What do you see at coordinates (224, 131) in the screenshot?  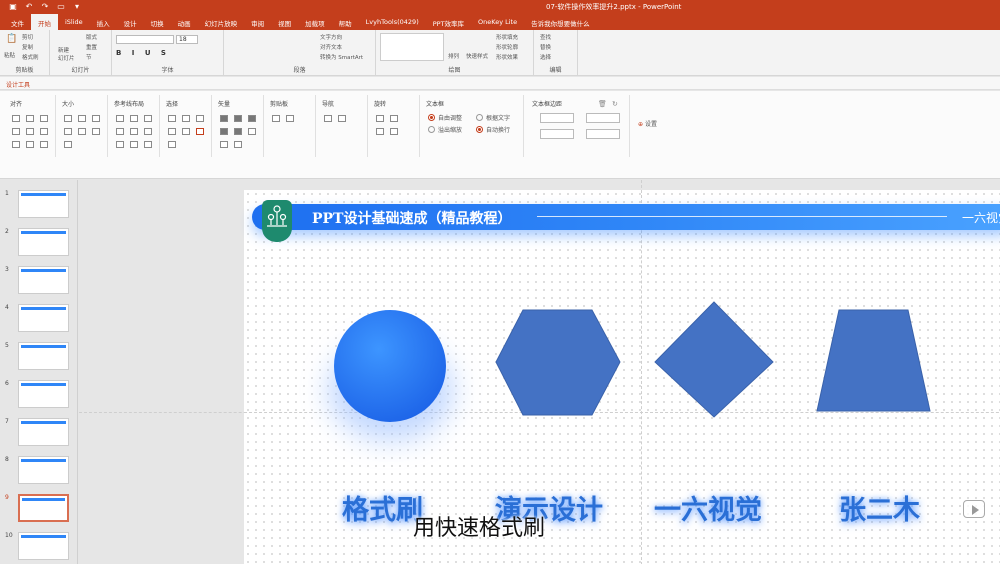 I see `vector-intersect-icon` at bounding box center [224, 131].